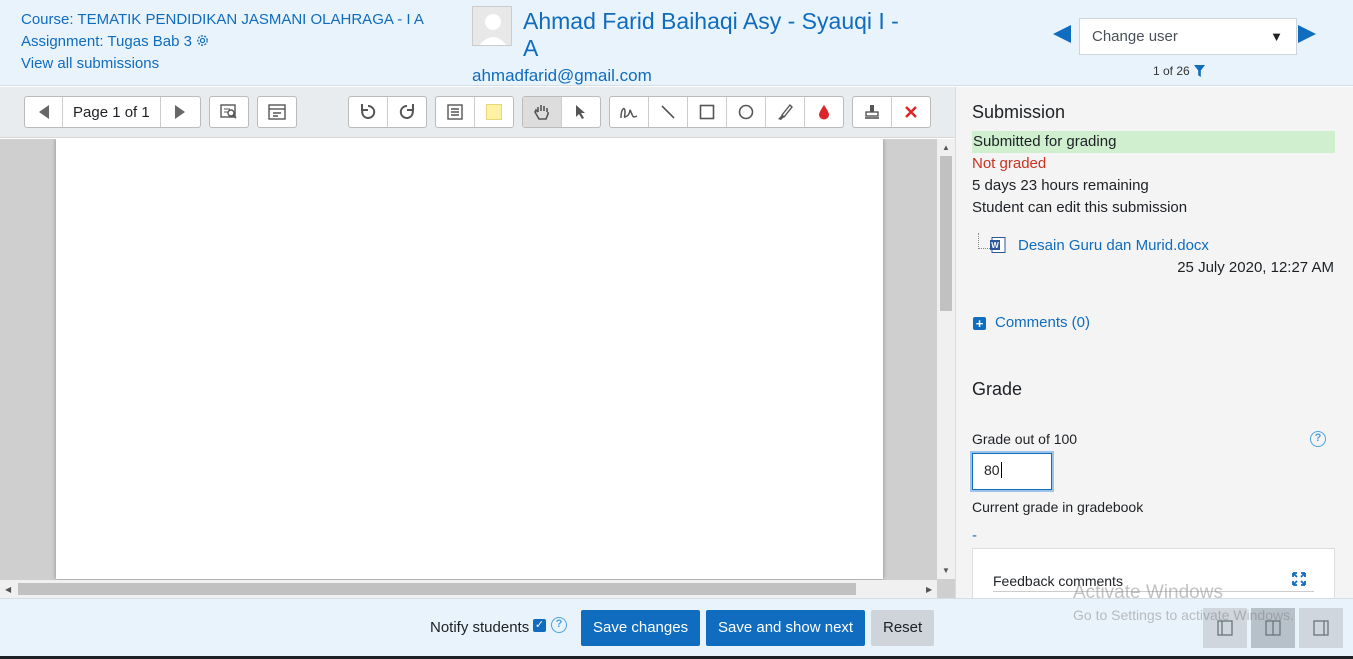 The image size is (1353, 659). I want to click on edit-note: Student can edit this submission, so click(1080, 207).